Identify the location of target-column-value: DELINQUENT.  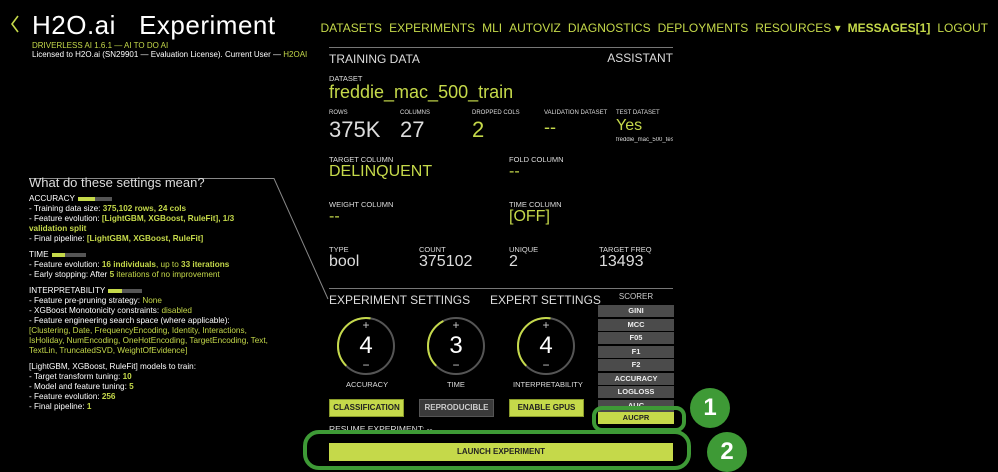
(380, 172).